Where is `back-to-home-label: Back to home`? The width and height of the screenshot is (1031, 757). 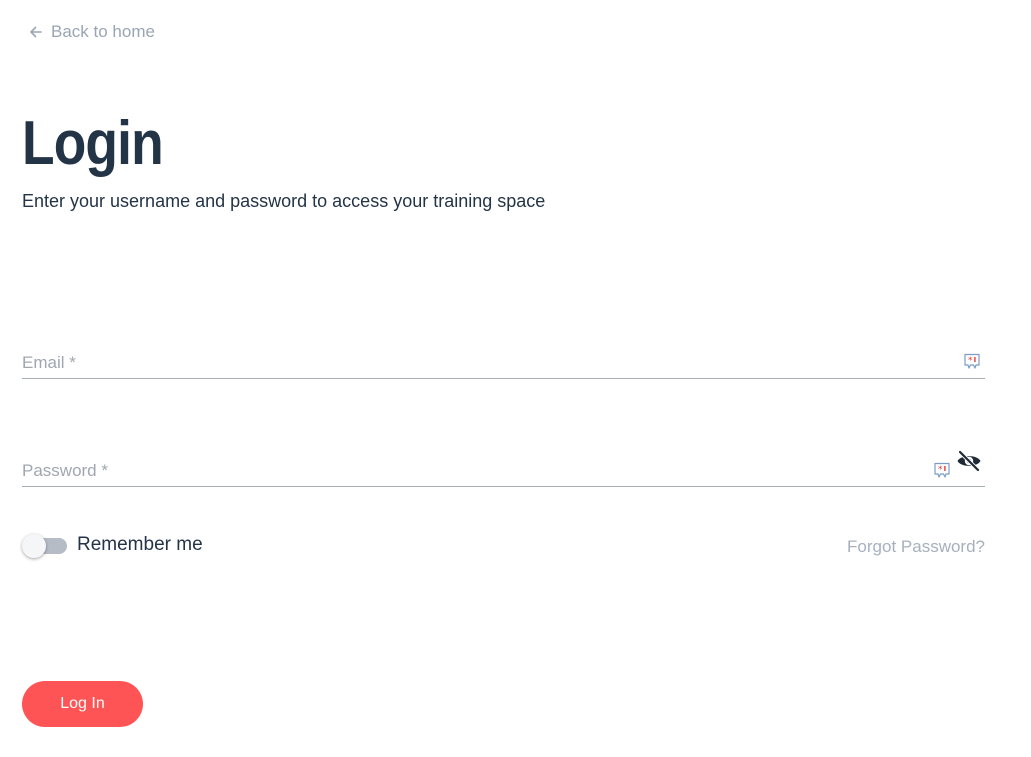 back-to-home-label: Back to home is located at coordinates (103, 31).